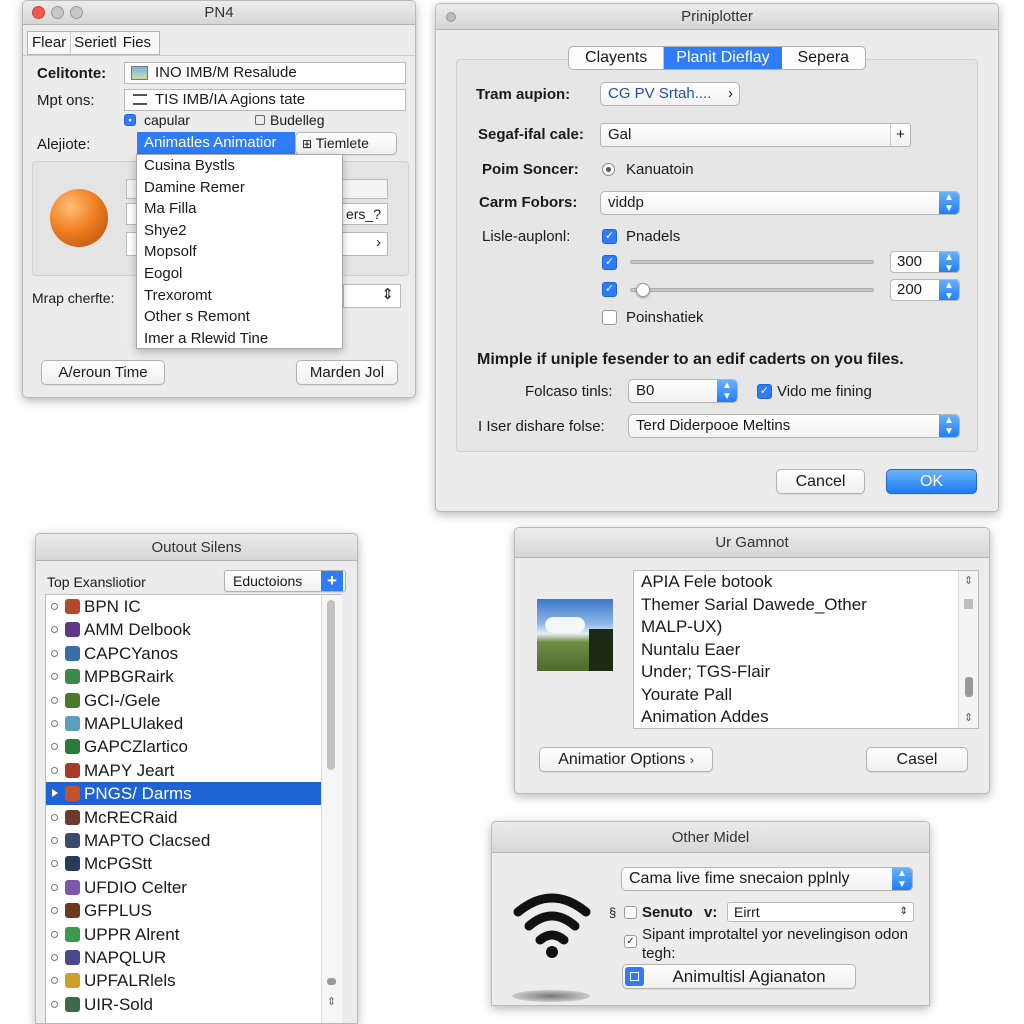 The image size is (1024, 1024). I want to click on other-midel-titlebar: Other Midel, so click(710, 837).